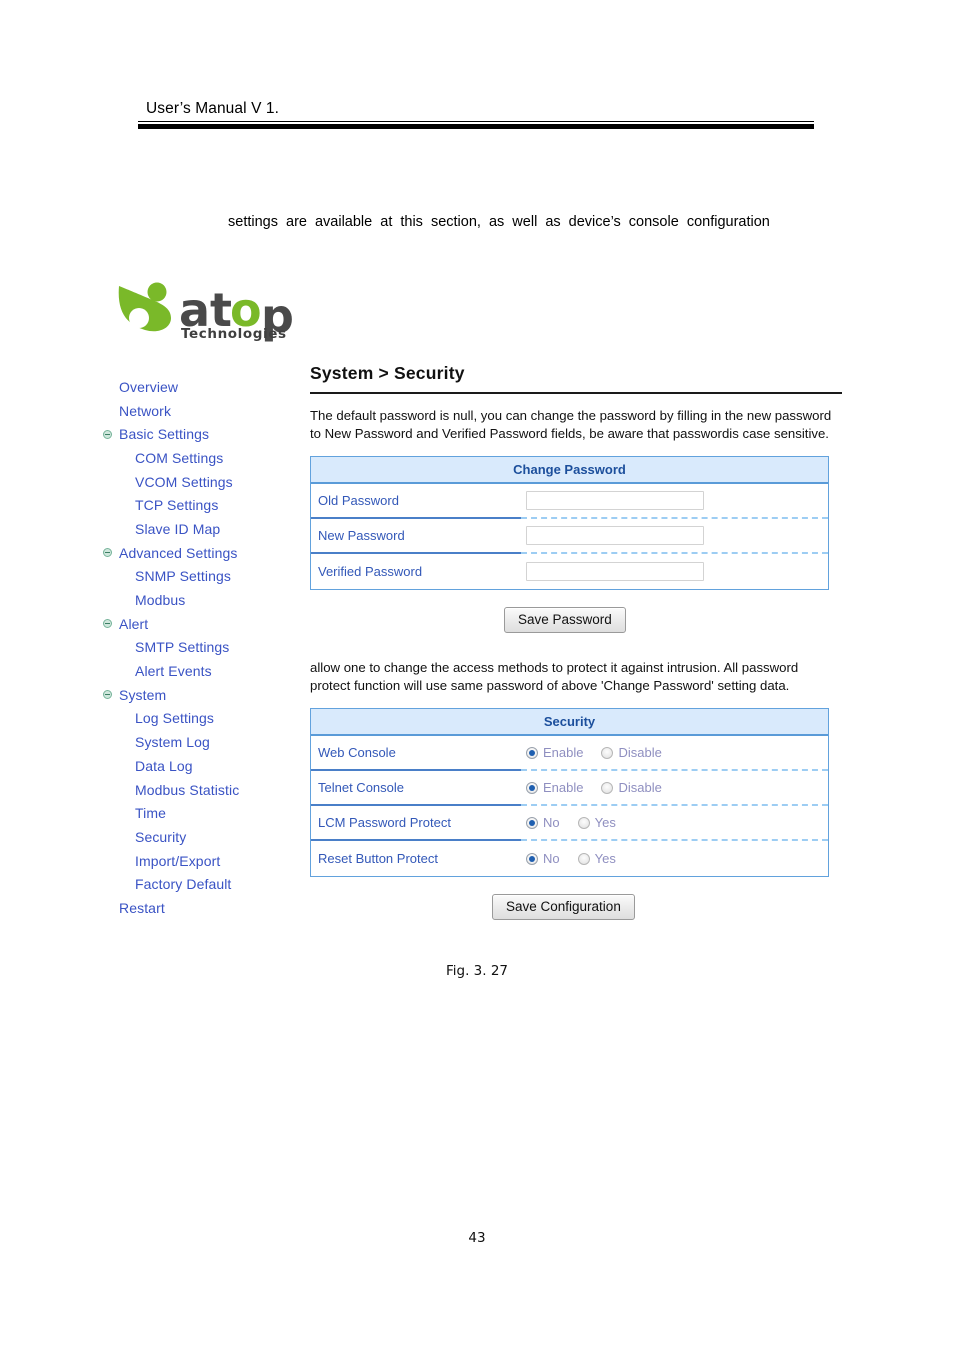  I want to click on sidebar-item-label: Modbus, so click(160, 600).